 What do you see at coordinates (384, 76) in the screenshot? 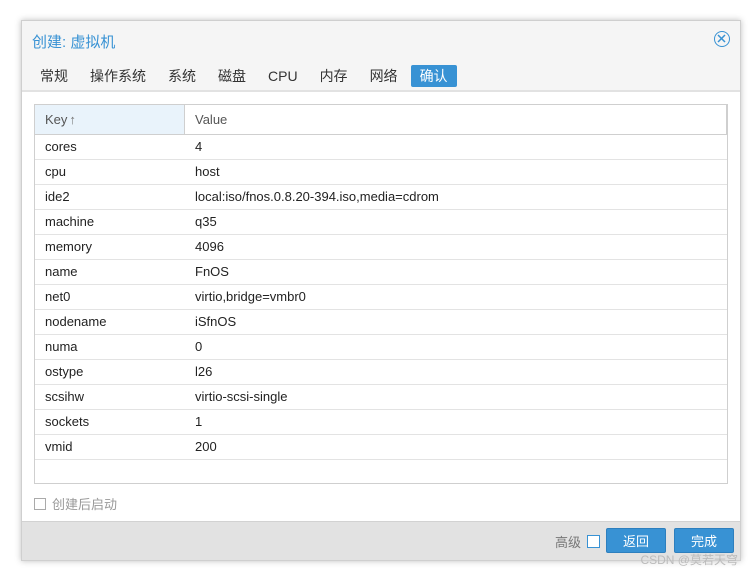
I see `tab-network: 网络` at bounding box center [384, 76].